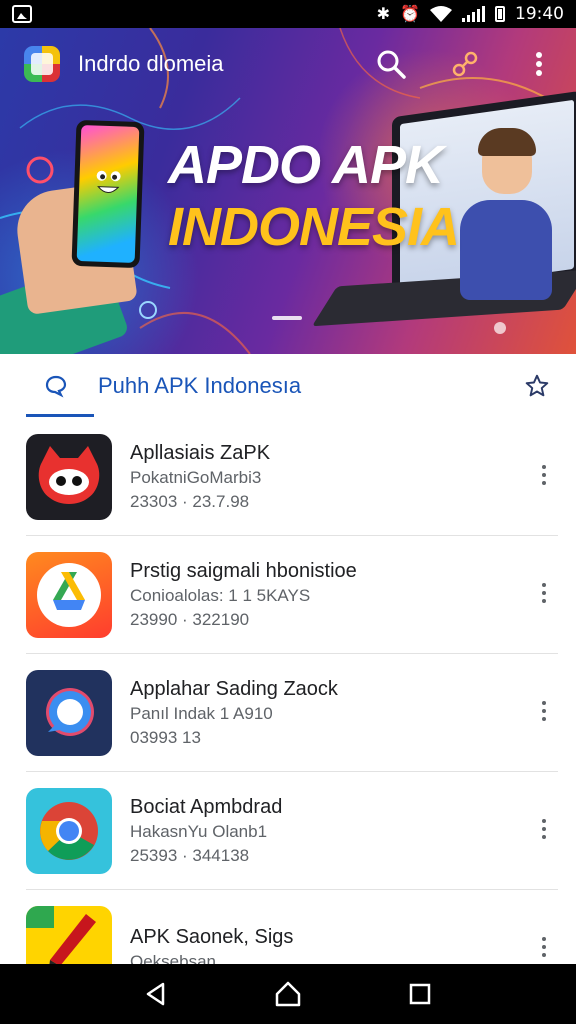 Image resolution: width=576 pixels, height=1024 pixels. I want to click on recents-icon, so click(420, 994).